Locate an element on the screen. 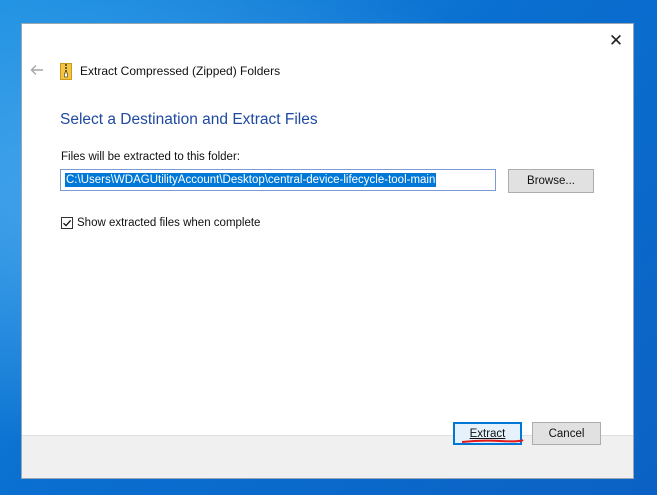 This screenshot has height=495, width=657. red-underline-annotation is located at coordinates (492, 441).